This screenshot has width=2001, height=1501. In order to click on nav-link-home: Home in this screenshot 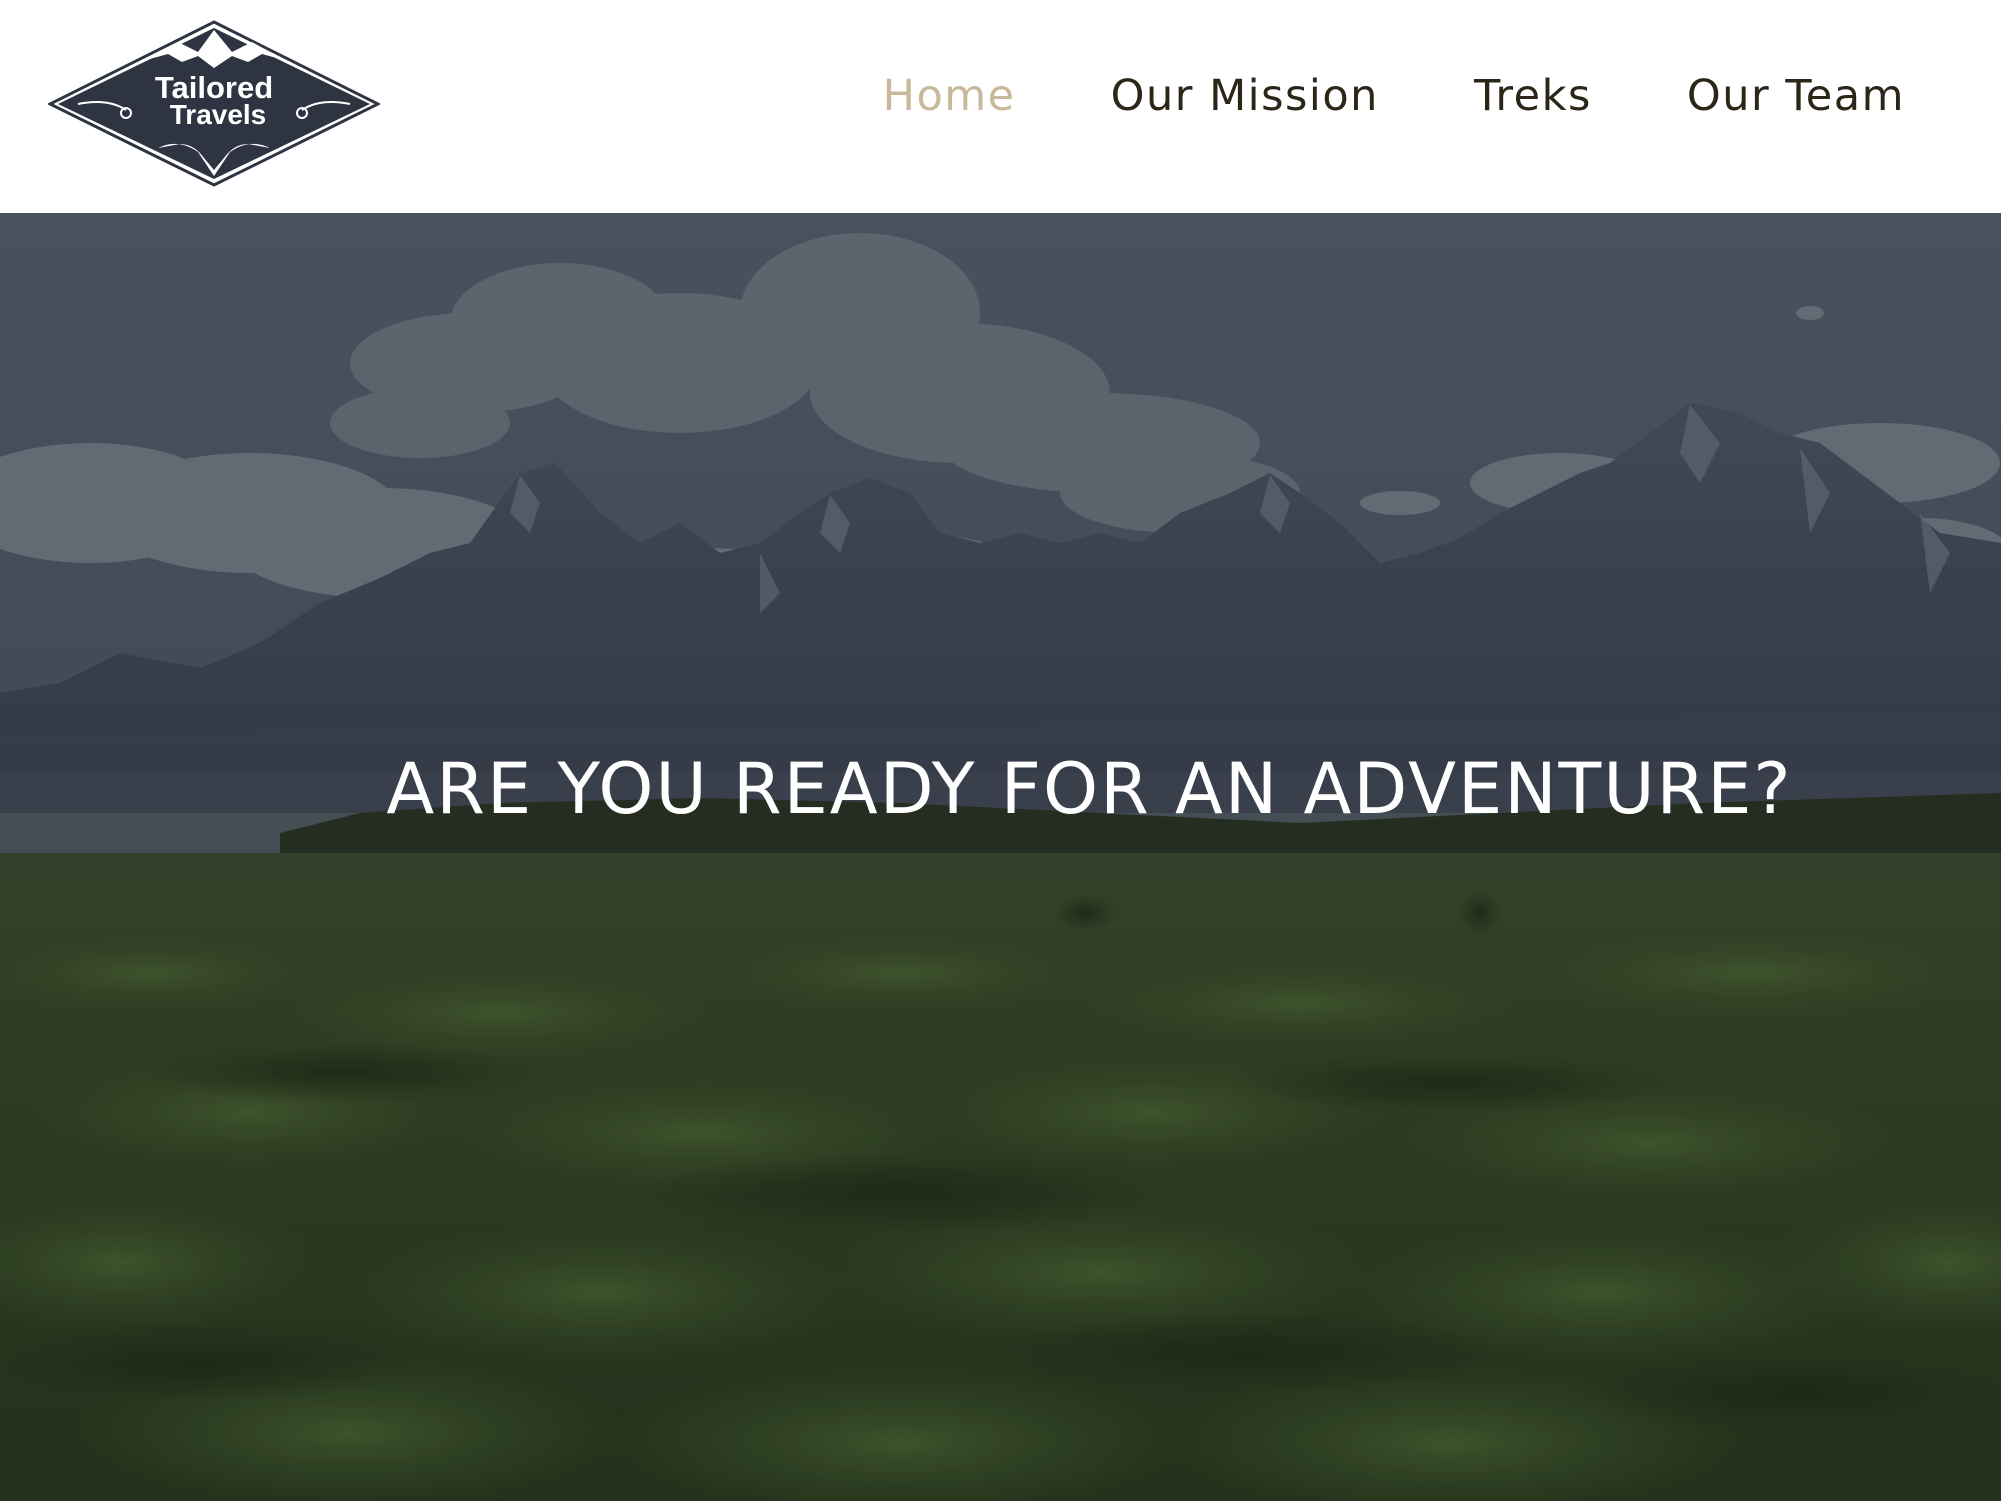, I will do `click(949, 96)`.